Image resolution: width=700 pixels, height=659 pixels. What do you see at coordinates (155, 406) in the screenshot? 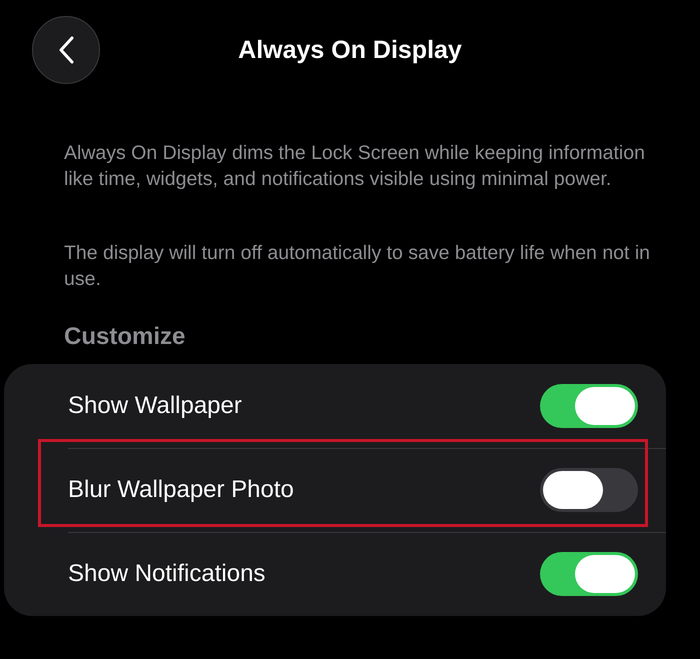
I see `setting-label: Show Wallpaper` at bounding box center [155, 406].